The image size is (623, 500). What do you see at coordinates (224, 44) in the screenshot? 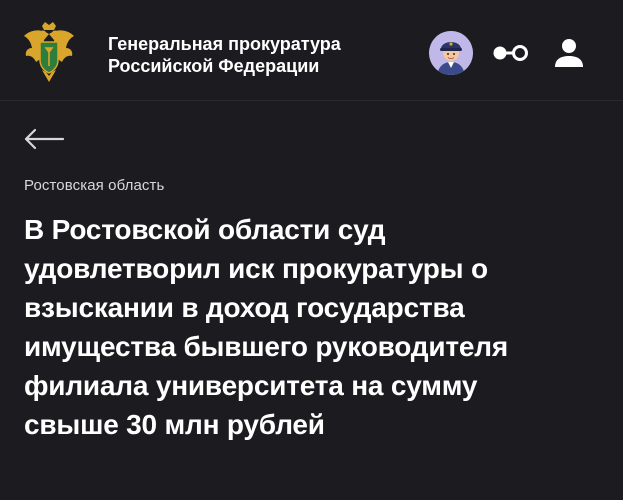
I see `organization-name-line1: Генеральная прокуратура` at bounding box center [224, 44].